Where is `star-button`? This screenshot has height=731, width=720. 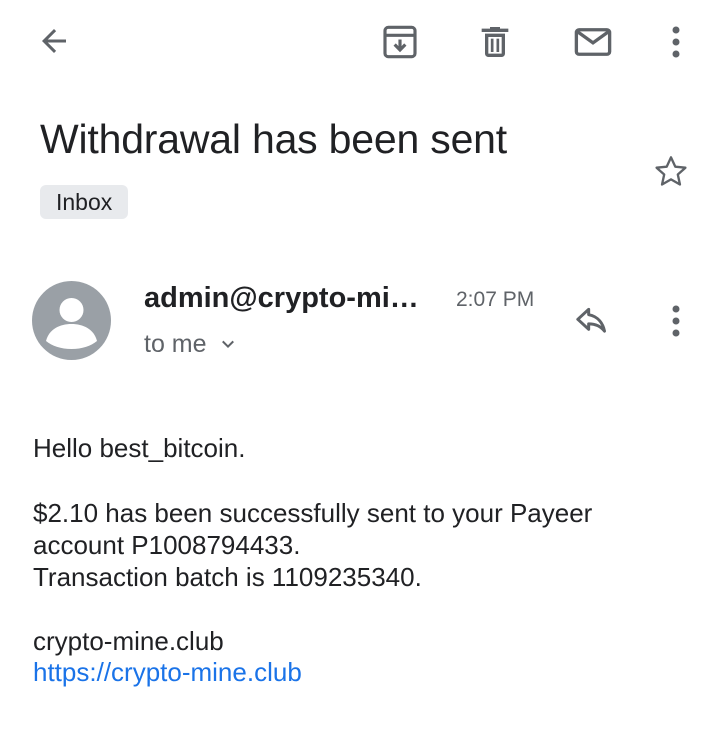 star-button is located at coordinates (671, 172).